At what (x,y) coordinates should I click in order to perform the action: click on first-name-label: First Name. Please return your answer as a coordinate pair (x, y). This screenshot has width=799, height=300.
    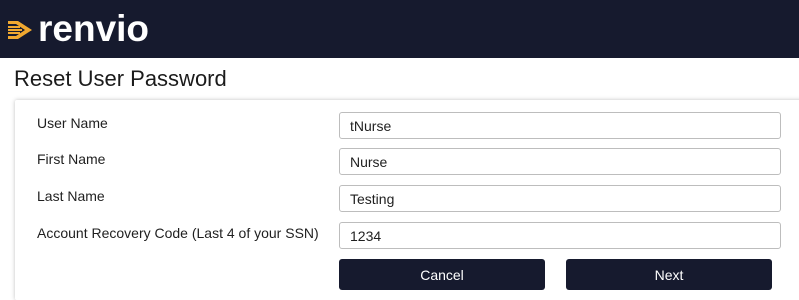
    Looking at the image, I should click on (71, 159).